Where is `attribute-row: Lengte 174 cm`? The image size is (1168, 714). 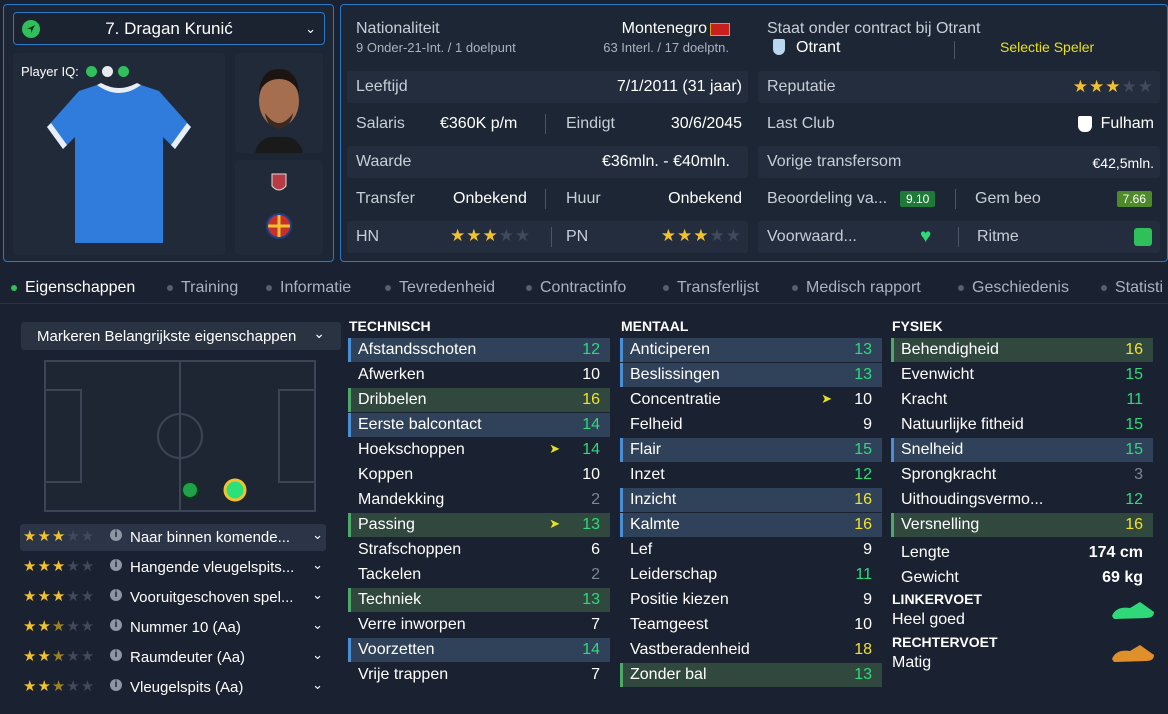
attribute-row: Lengte 174 cm is located at coordinates (1022, 553).